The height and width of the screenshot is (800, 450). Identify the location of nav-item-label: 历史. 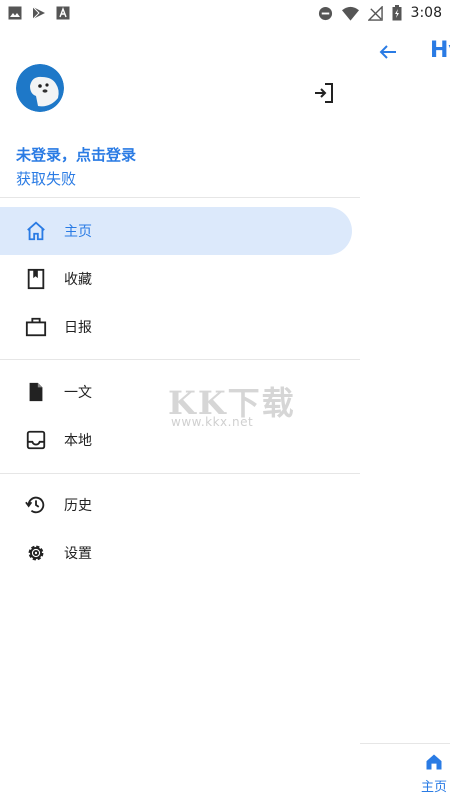
(78, 506).